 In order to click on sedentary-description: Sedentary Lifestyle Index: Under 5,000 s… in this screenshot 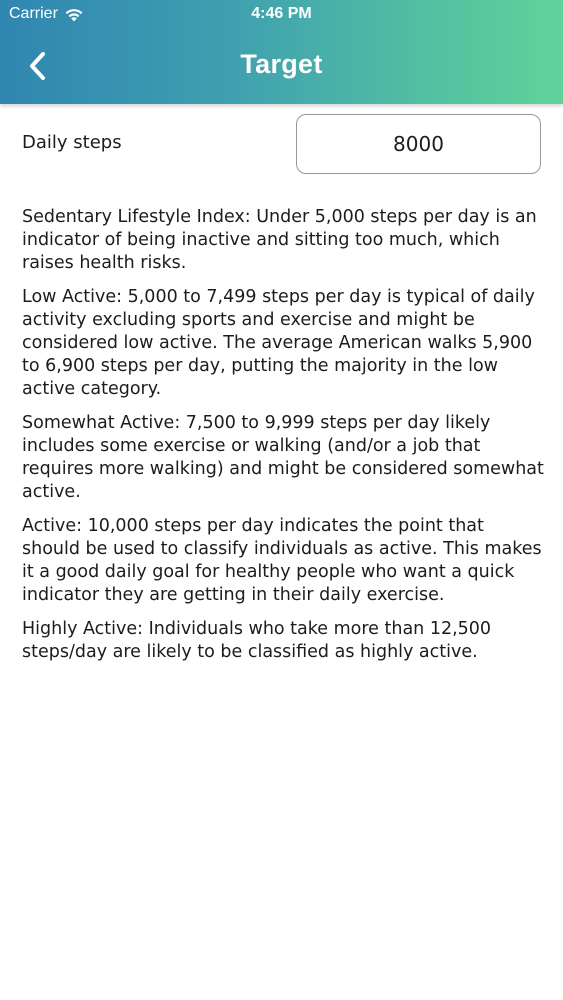, I will do `click(279, 240)`.